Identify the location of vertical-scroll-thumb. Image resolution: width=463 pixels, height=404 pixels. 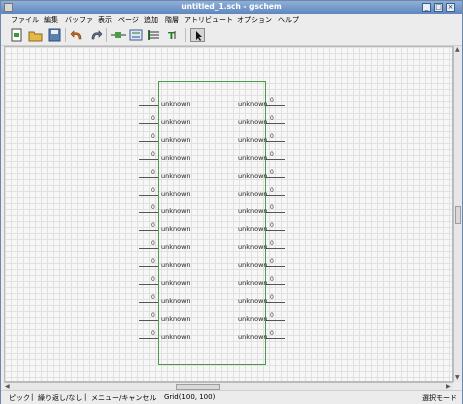
(458, 215).